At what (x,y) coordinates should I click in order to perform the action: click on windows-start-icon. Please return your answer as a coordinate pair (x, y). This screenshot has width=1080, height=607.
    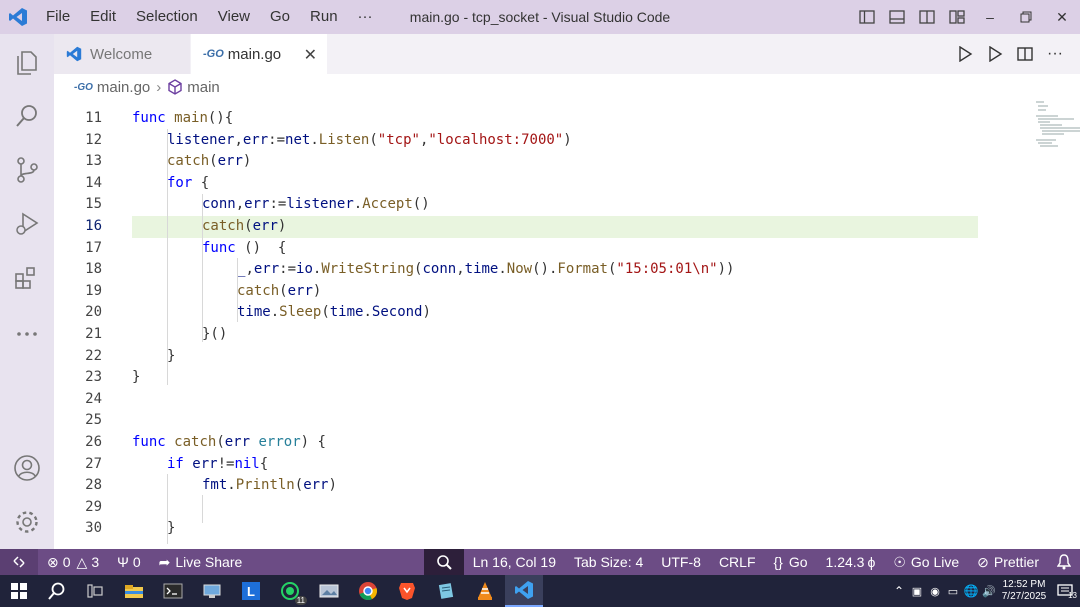
    Looking at the image, I should click on (19, 591).